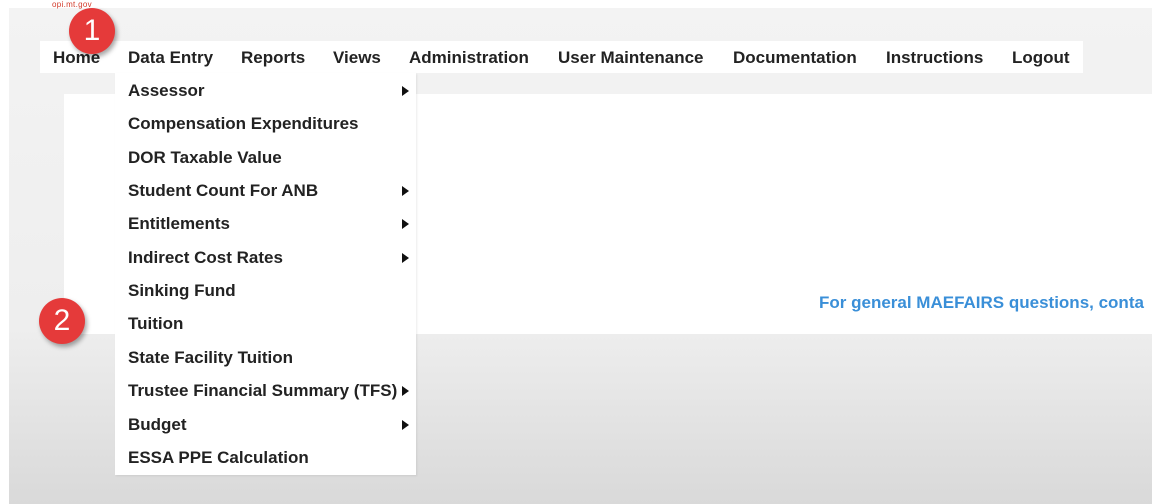 The height and width of the screenshot is (504, 1152). I want to click on menu-item-label: Sinking Fund, so click(182, 290).